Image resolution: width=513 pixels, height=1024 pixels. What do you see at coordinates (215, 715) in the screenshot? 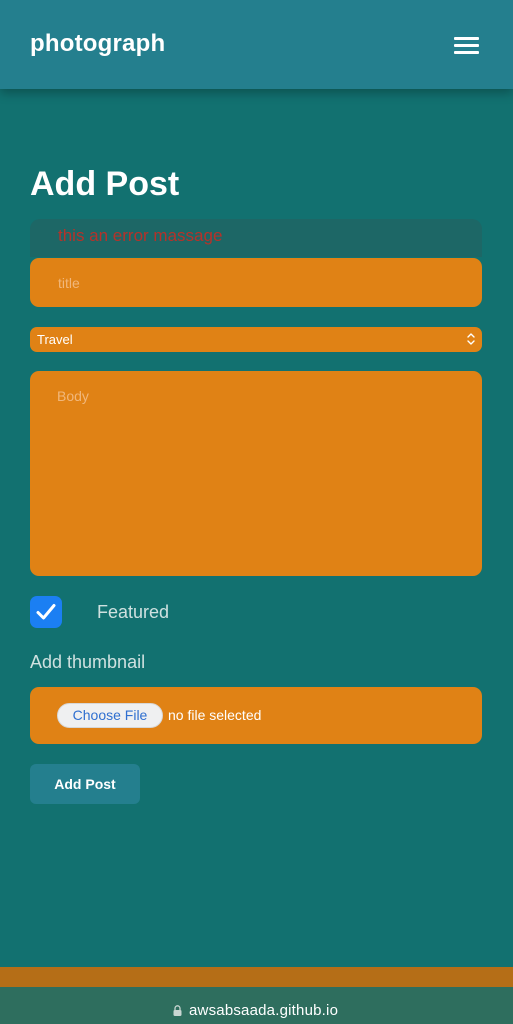
I see `file-status: no file selected` at bounding box center [215, 715].